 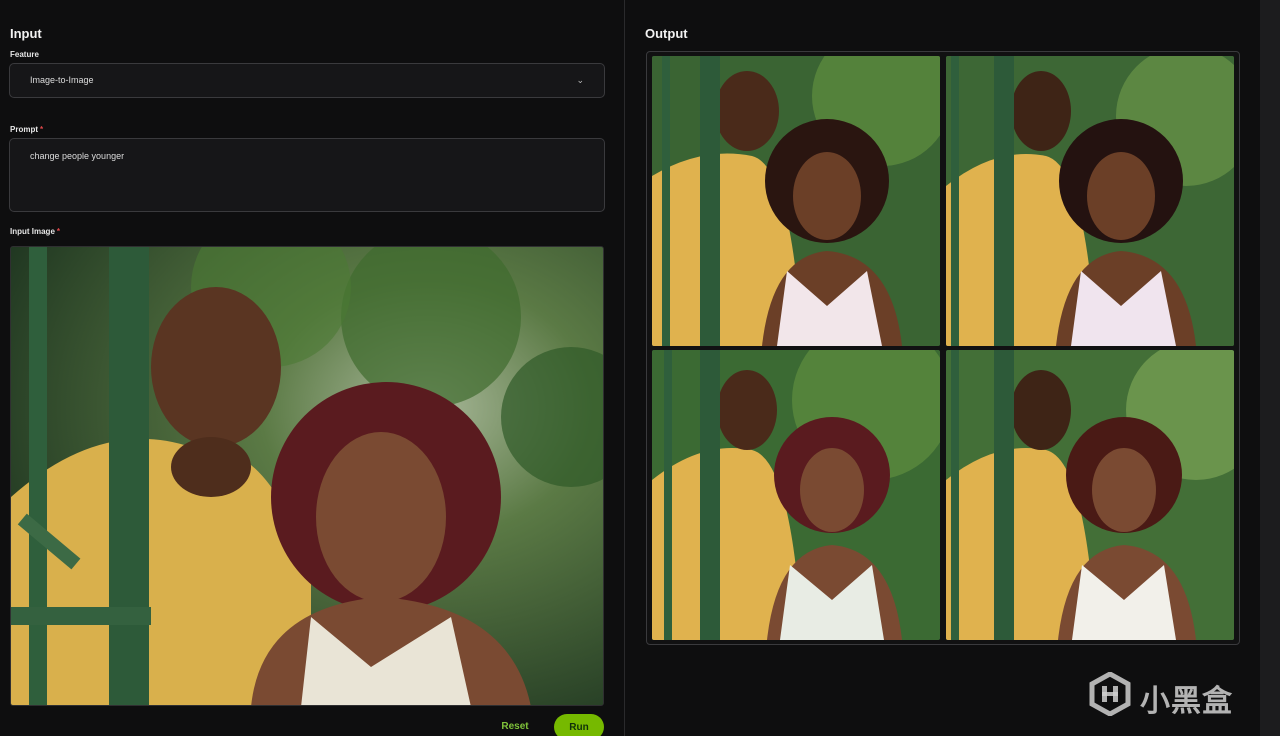 I want to click on watermark-text: 小黑盒, so click(x=1186, y=701).